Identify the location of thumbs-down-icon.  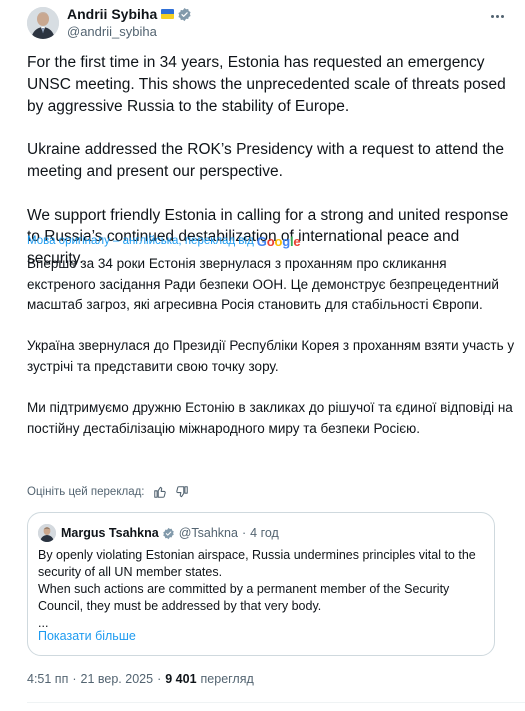
(182, 492).